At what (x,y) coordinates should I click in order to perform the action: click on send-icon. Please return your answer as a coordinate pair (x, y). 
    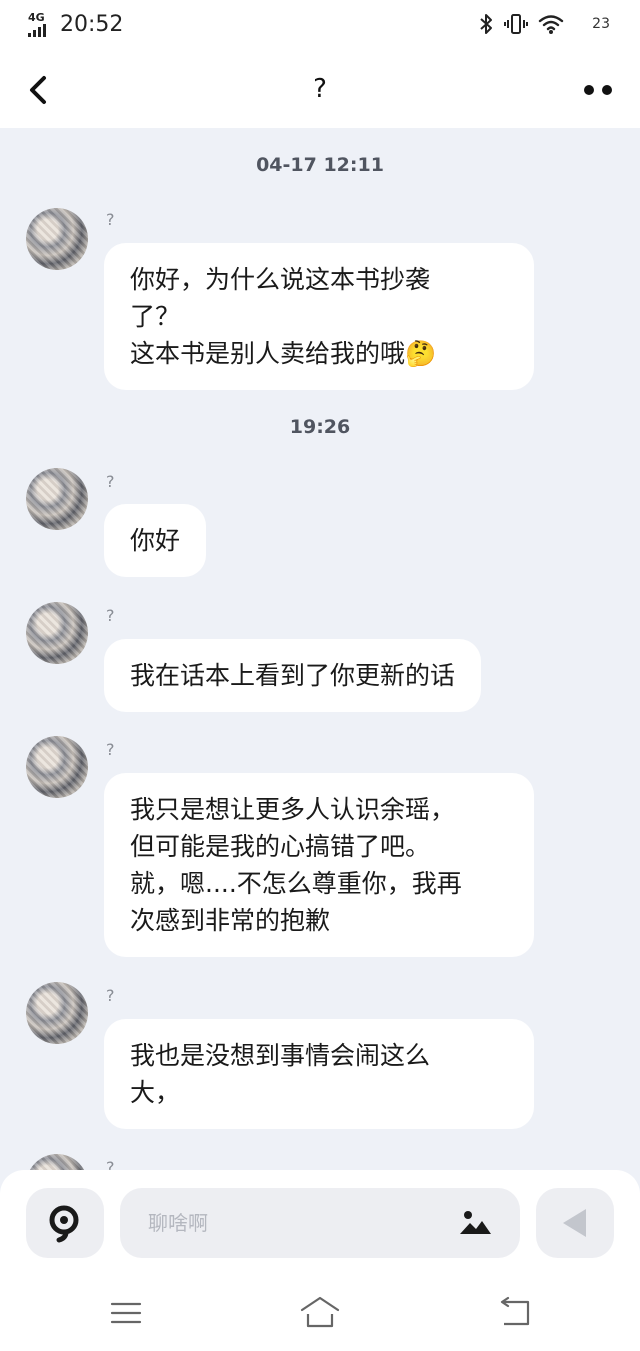
    Looking at the image, I should click on (574, 1223).